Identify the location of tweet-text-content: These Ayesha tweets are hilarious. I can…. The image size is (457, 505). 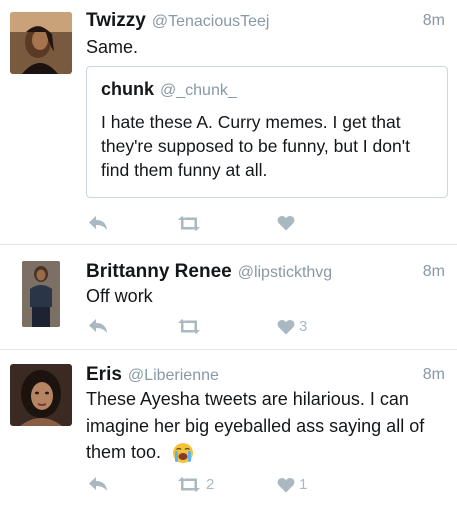
(255, 425).